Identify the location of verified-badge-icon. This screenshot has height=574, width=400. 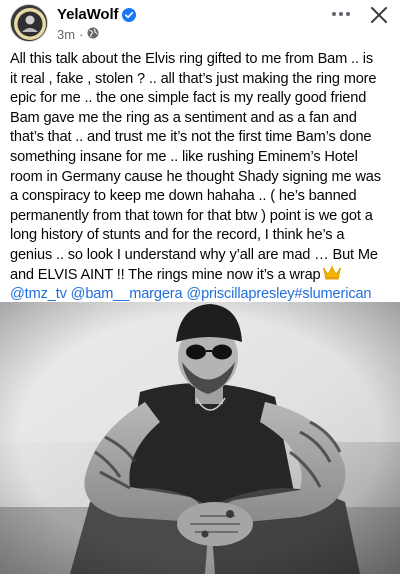
(129, 14).